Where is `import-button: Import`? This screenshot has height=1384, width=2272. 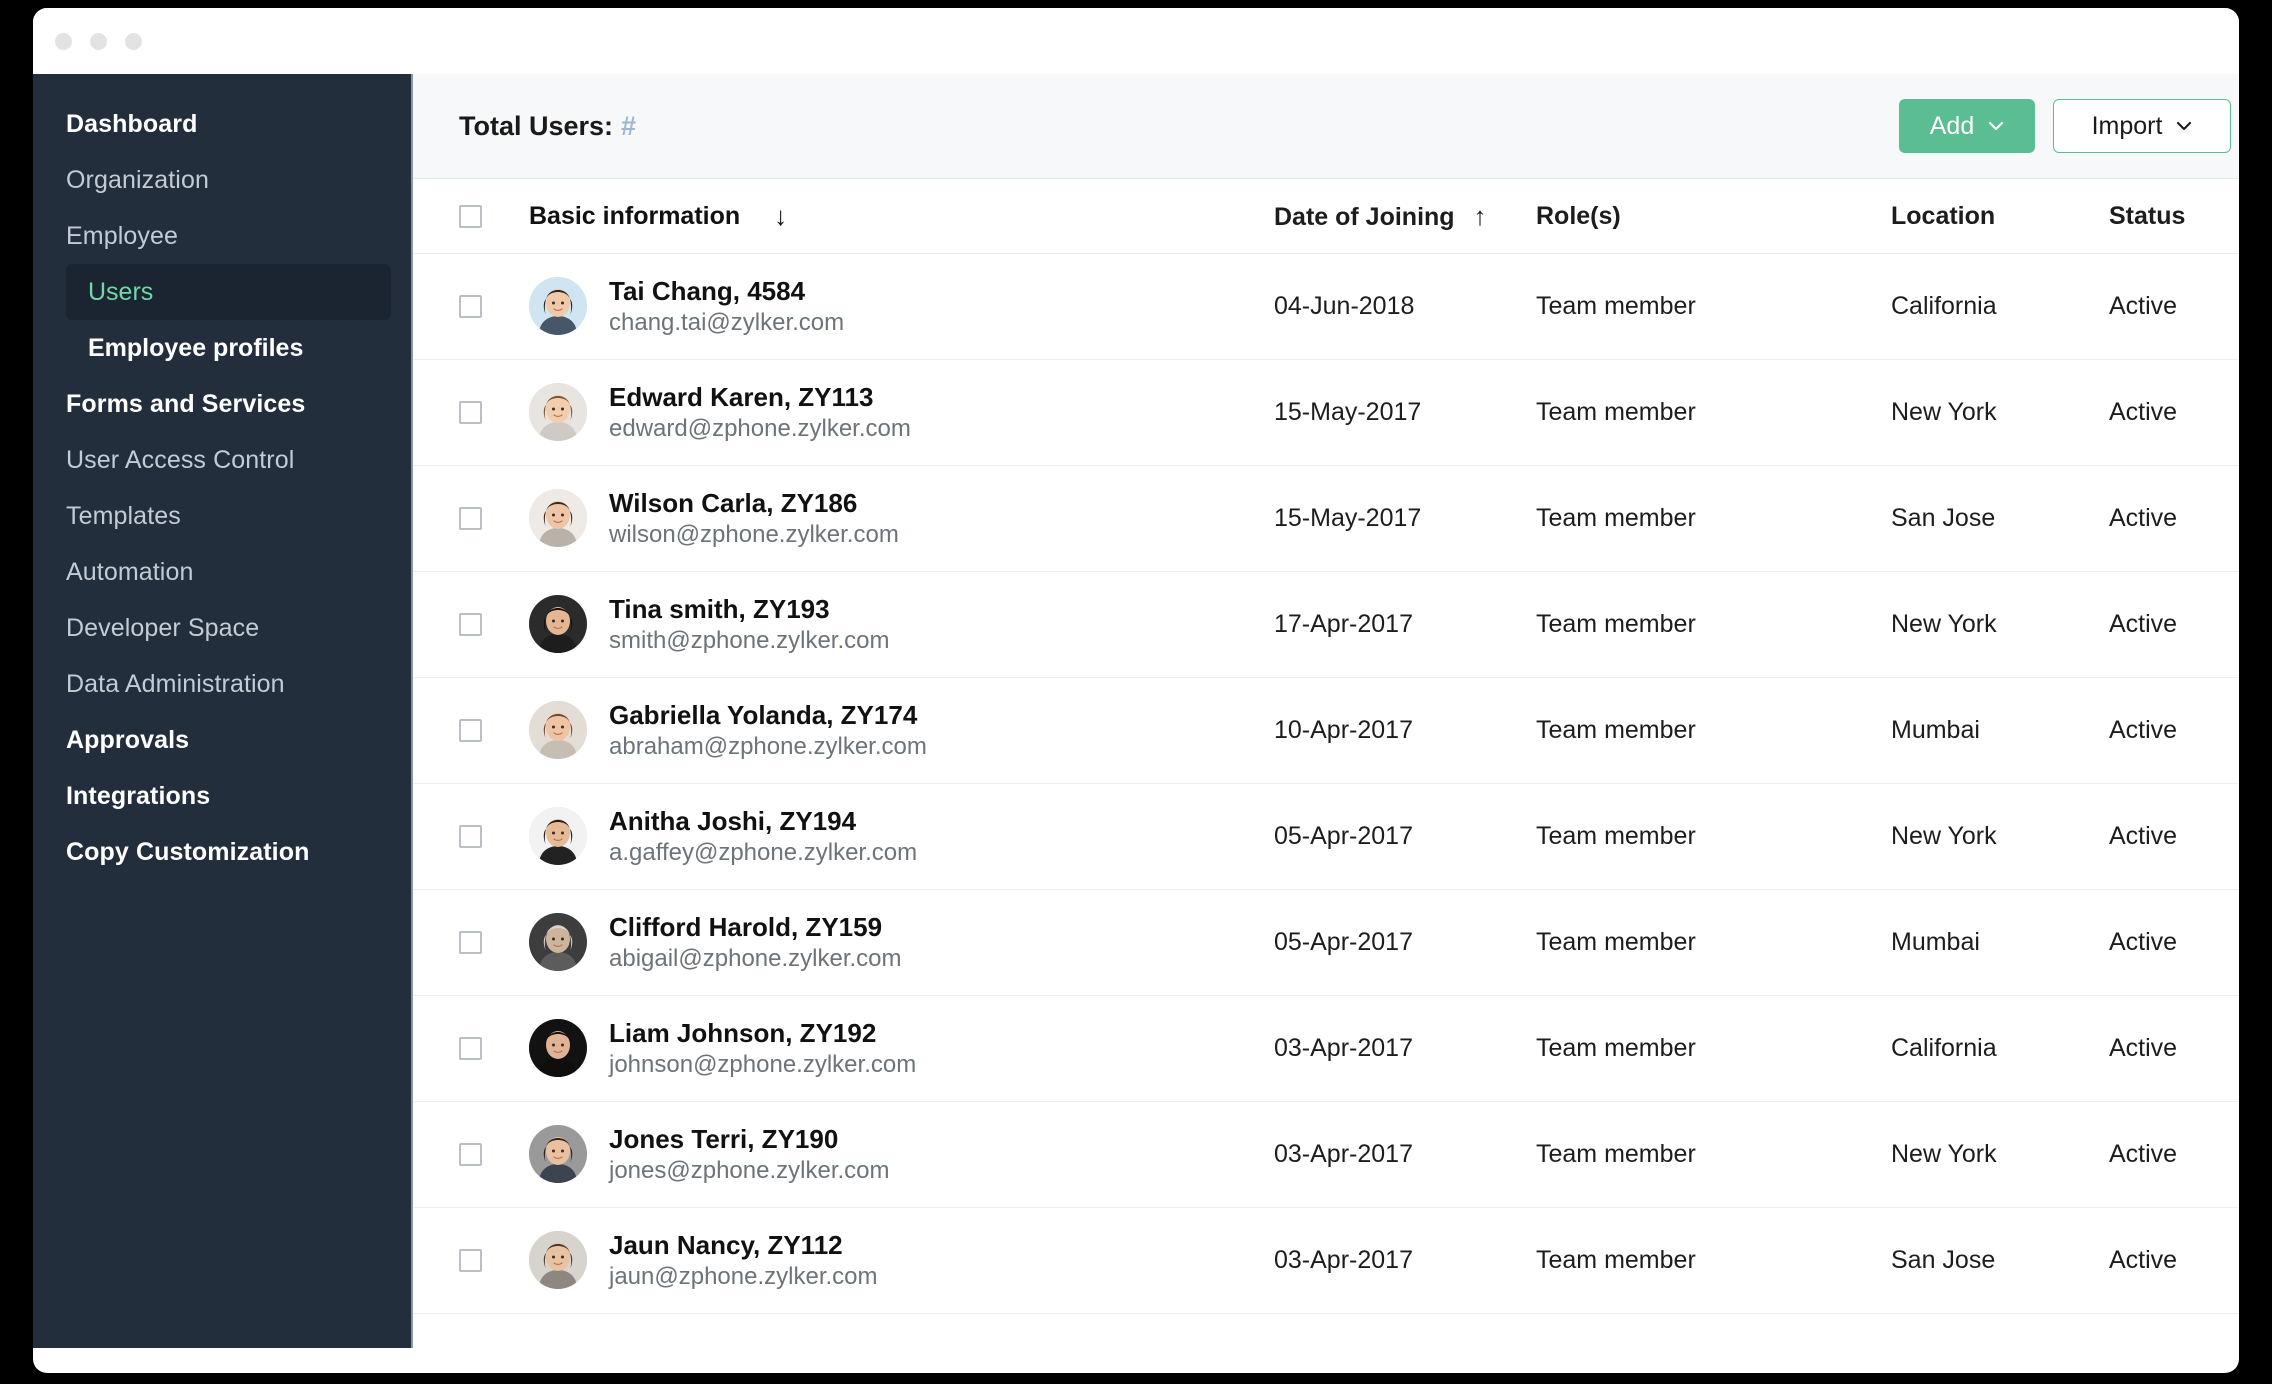 import-button: Import is located at coordinates (2142, 126).